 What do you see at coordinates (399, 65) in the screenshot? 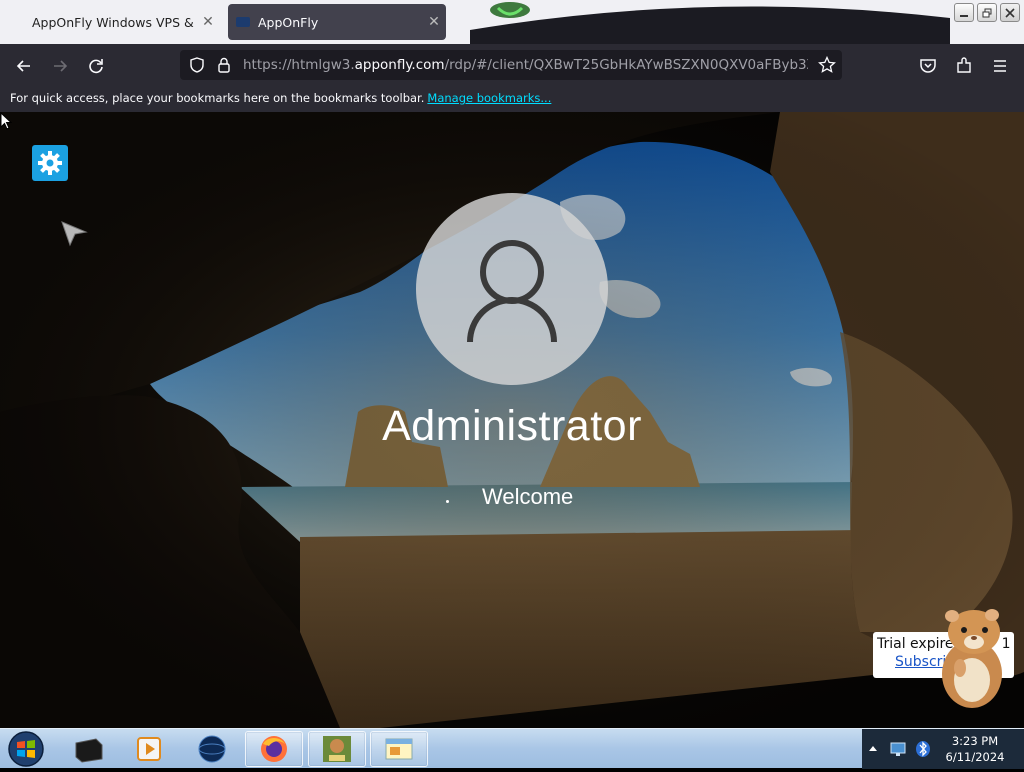
I see `url-domain: apponfly.com` at bounding box center [399, 65].